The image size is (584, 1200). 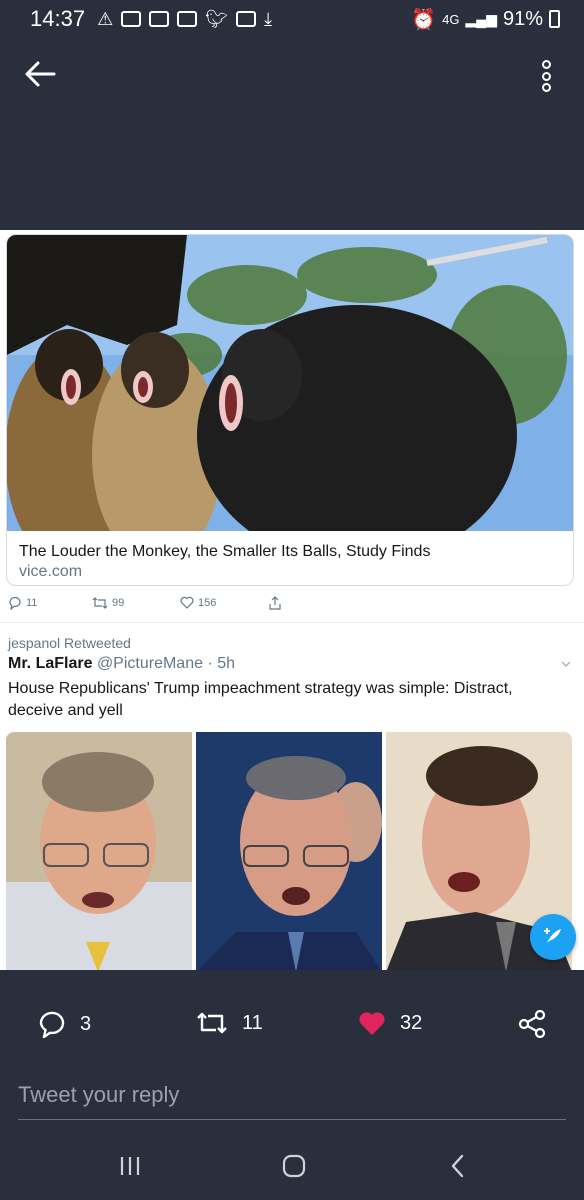 I want to click on retweet-action: 99, so click(x=108, y=603).